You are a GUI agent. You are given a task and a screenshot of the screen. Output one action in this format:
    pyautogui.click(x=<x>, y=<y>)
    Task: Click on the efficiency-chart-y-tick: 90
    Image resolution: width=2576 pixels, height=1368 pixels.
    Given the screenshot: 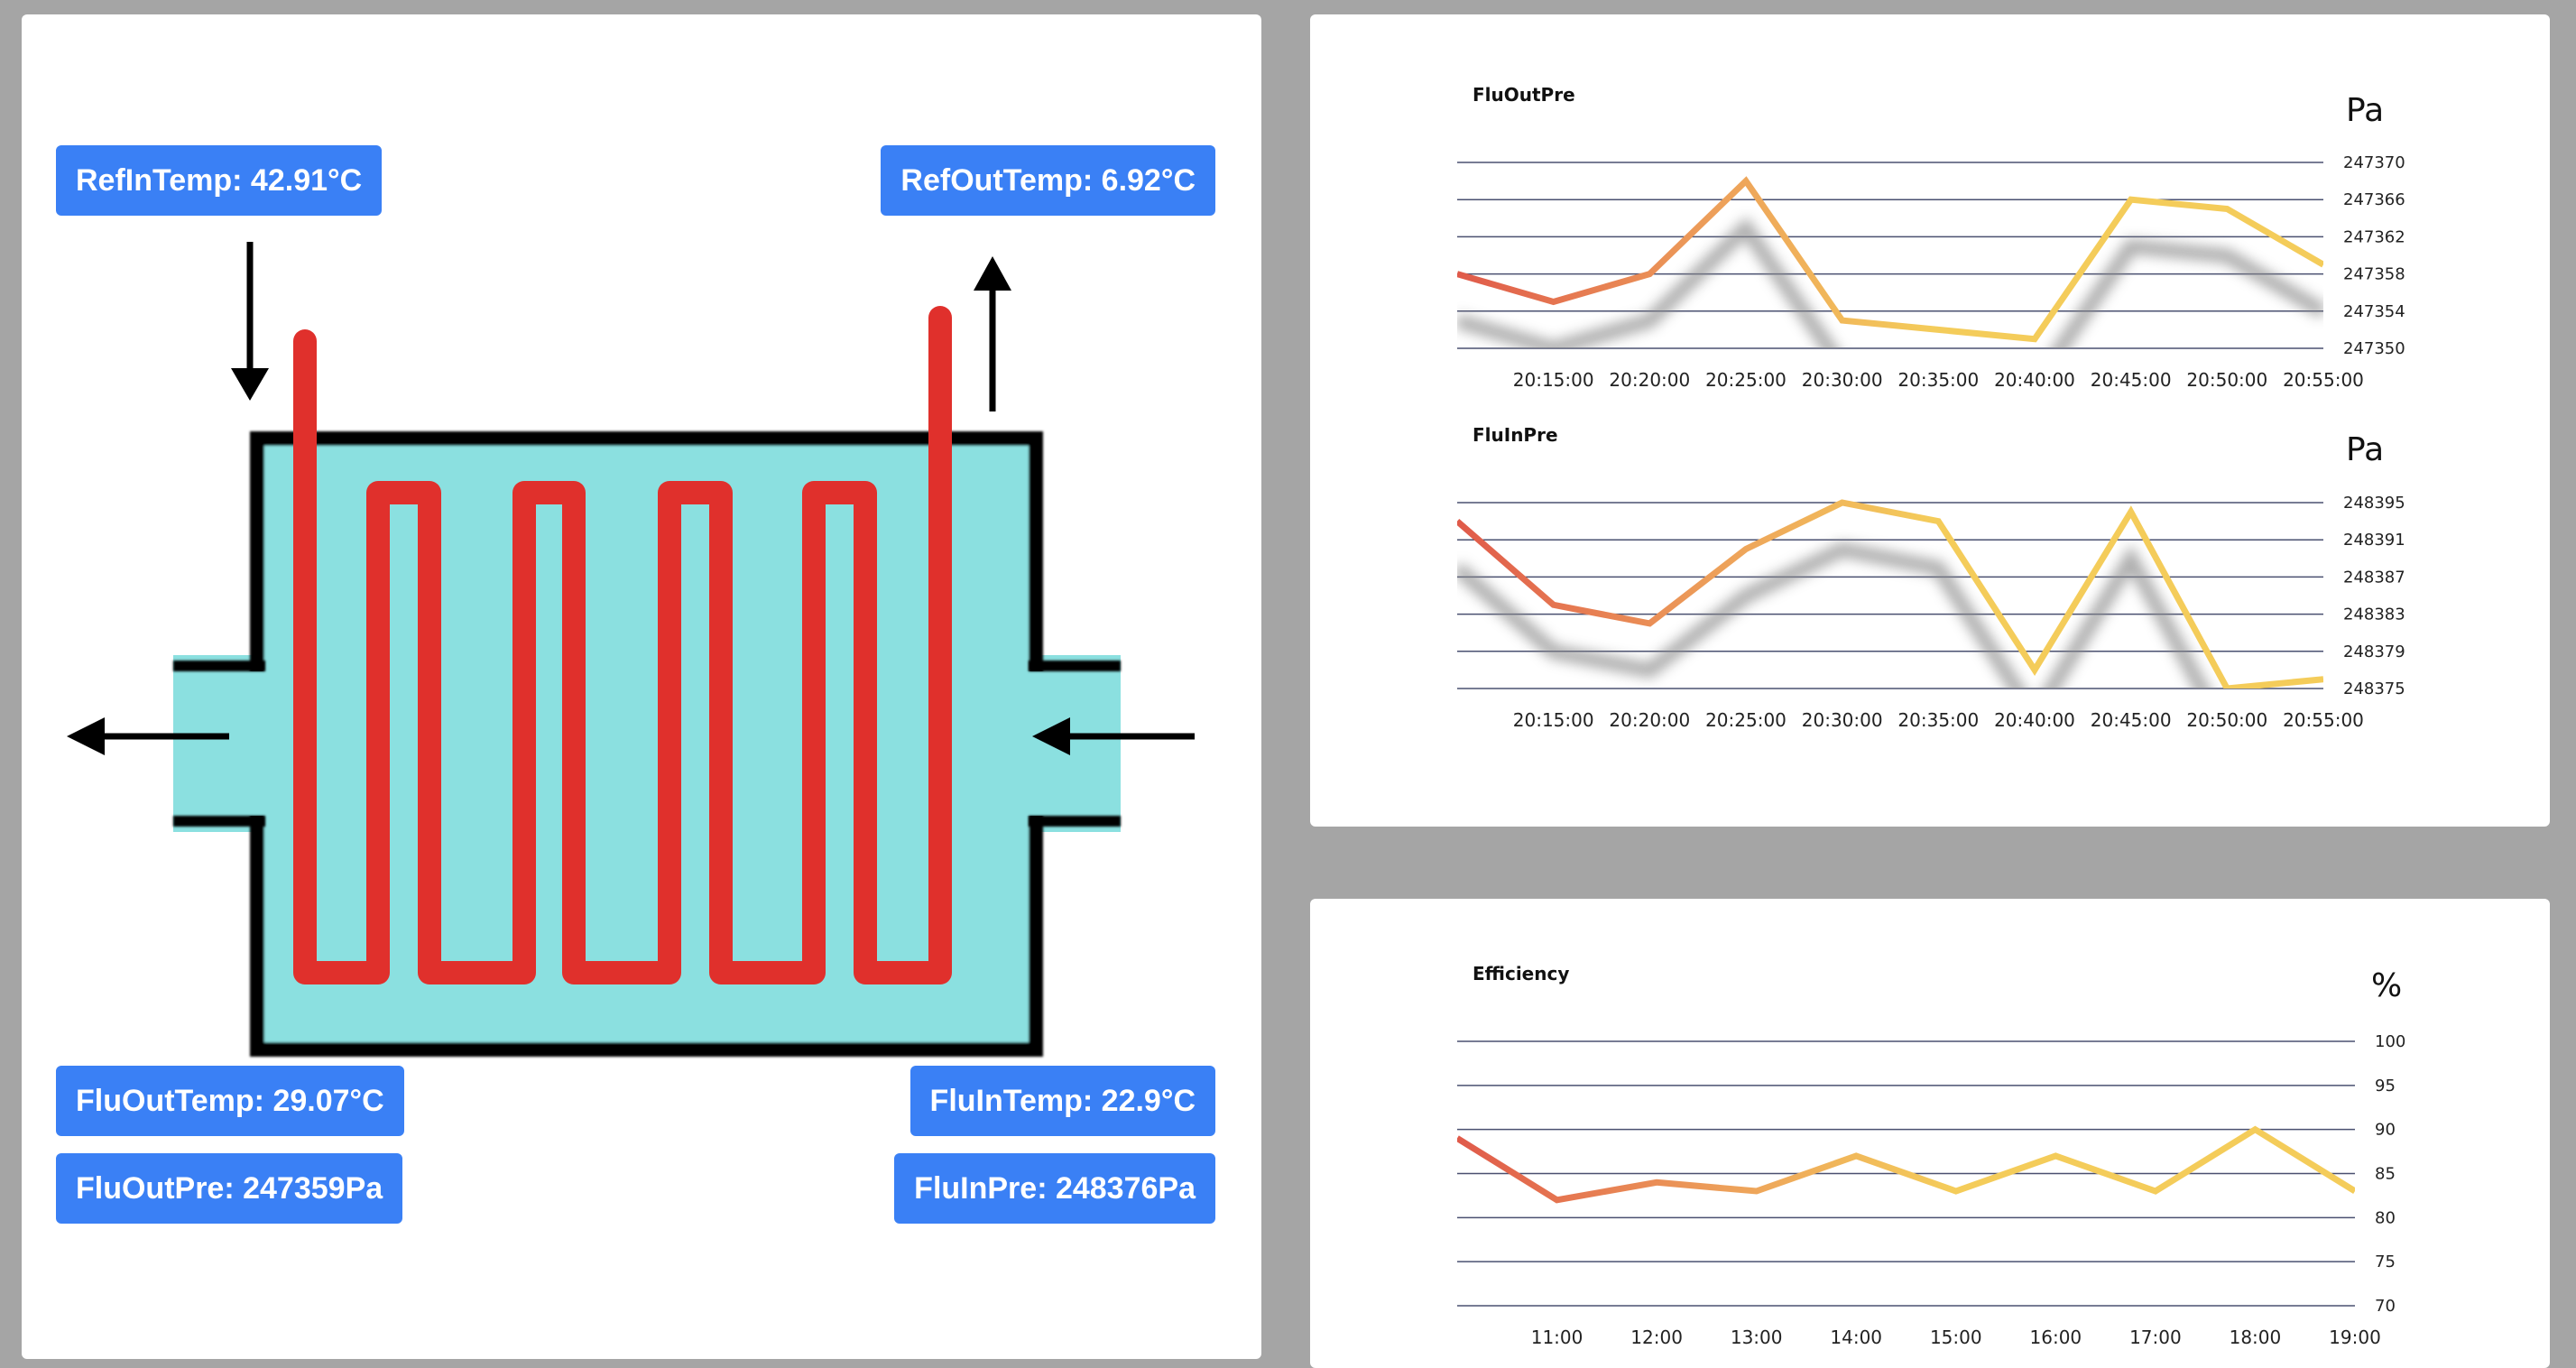 What is the action you would take?
    pyautogui.click(x=2385, y=1130)
    